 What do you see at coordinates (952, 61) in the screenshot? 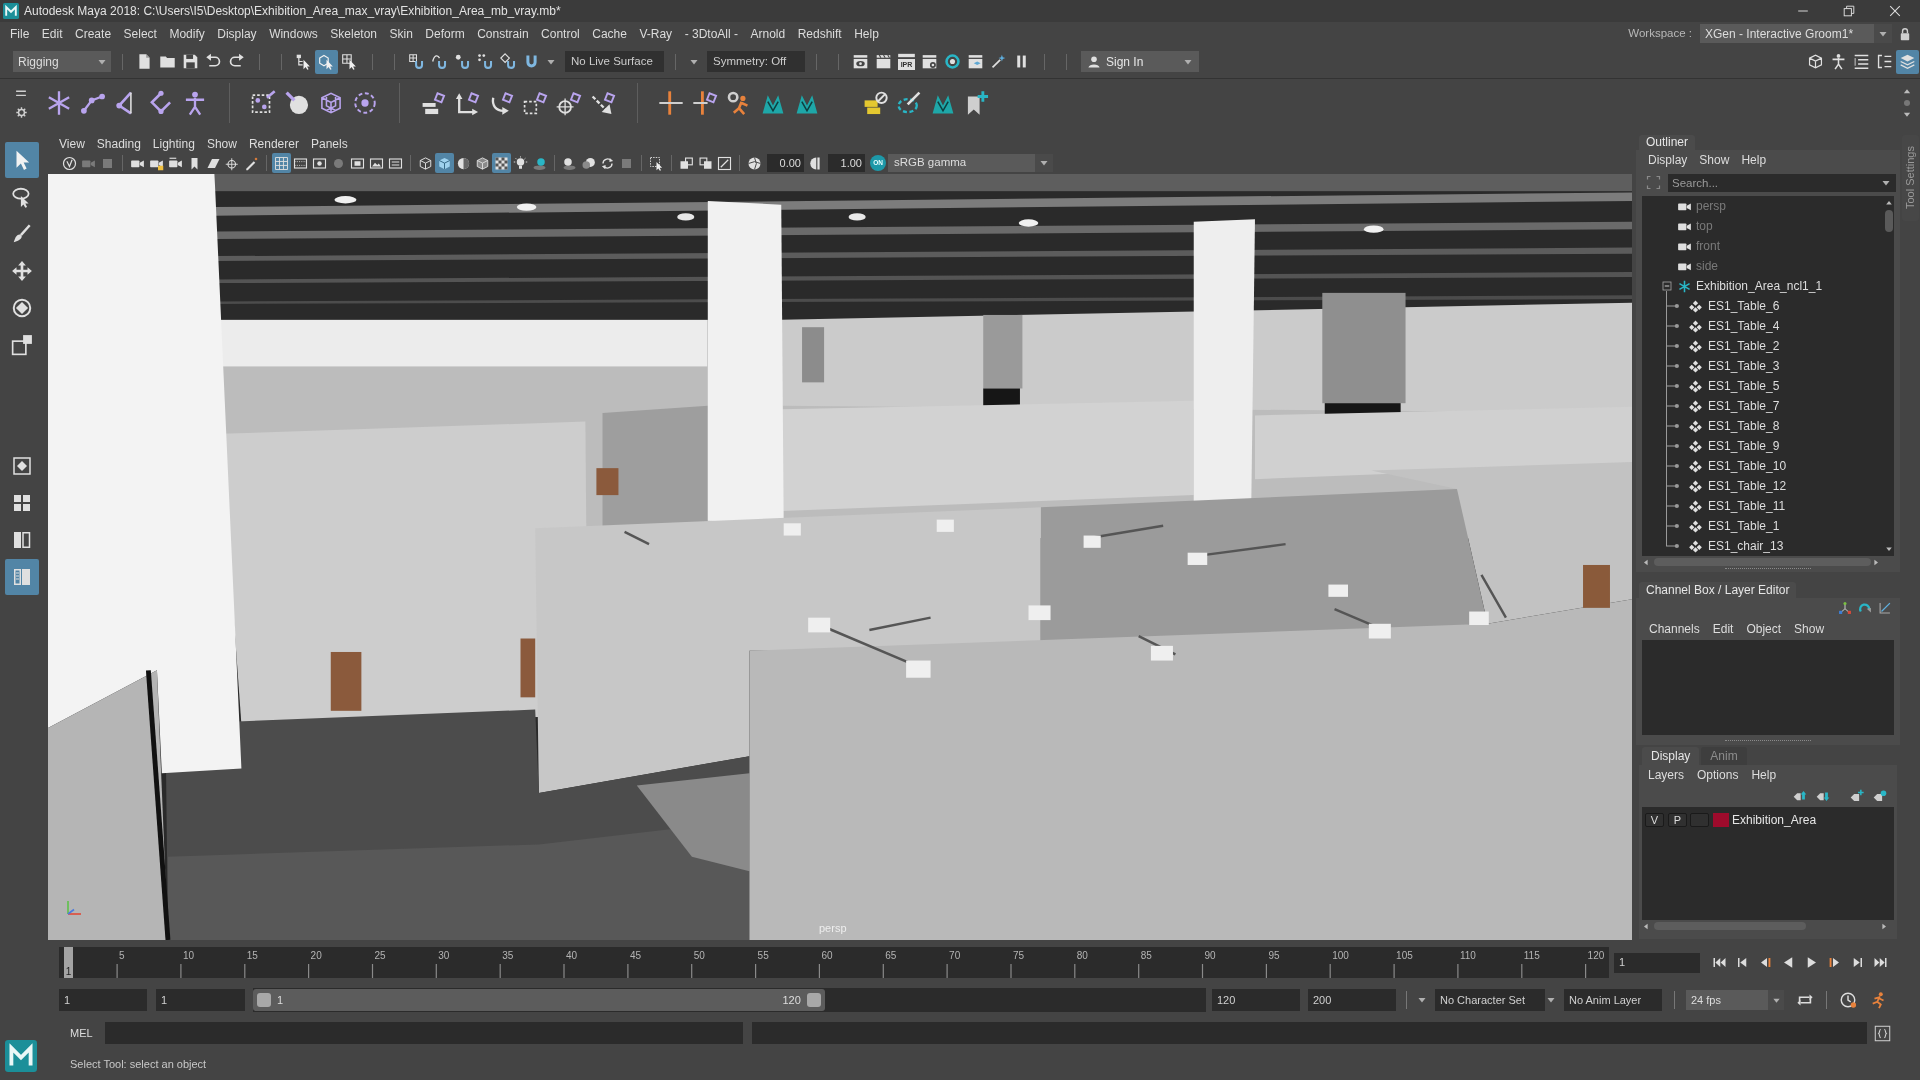
I see `ring-icon` at bounding box center [952, 61].